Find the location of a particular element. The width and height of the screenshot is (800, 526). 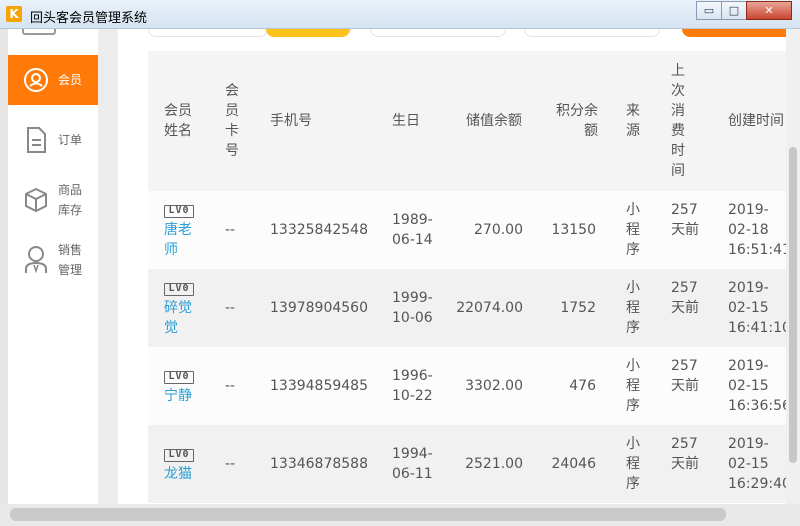

stored-balance: 22074.00 is located at coordinates (489, 308).